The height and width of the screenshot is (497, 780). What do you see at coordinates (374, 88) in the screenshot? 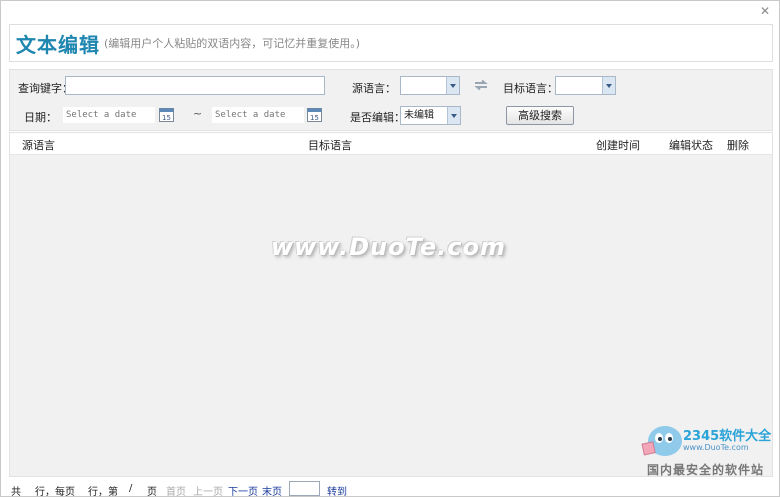
I see `source-language-label: 源语言：` at bounding box center [374, 88].